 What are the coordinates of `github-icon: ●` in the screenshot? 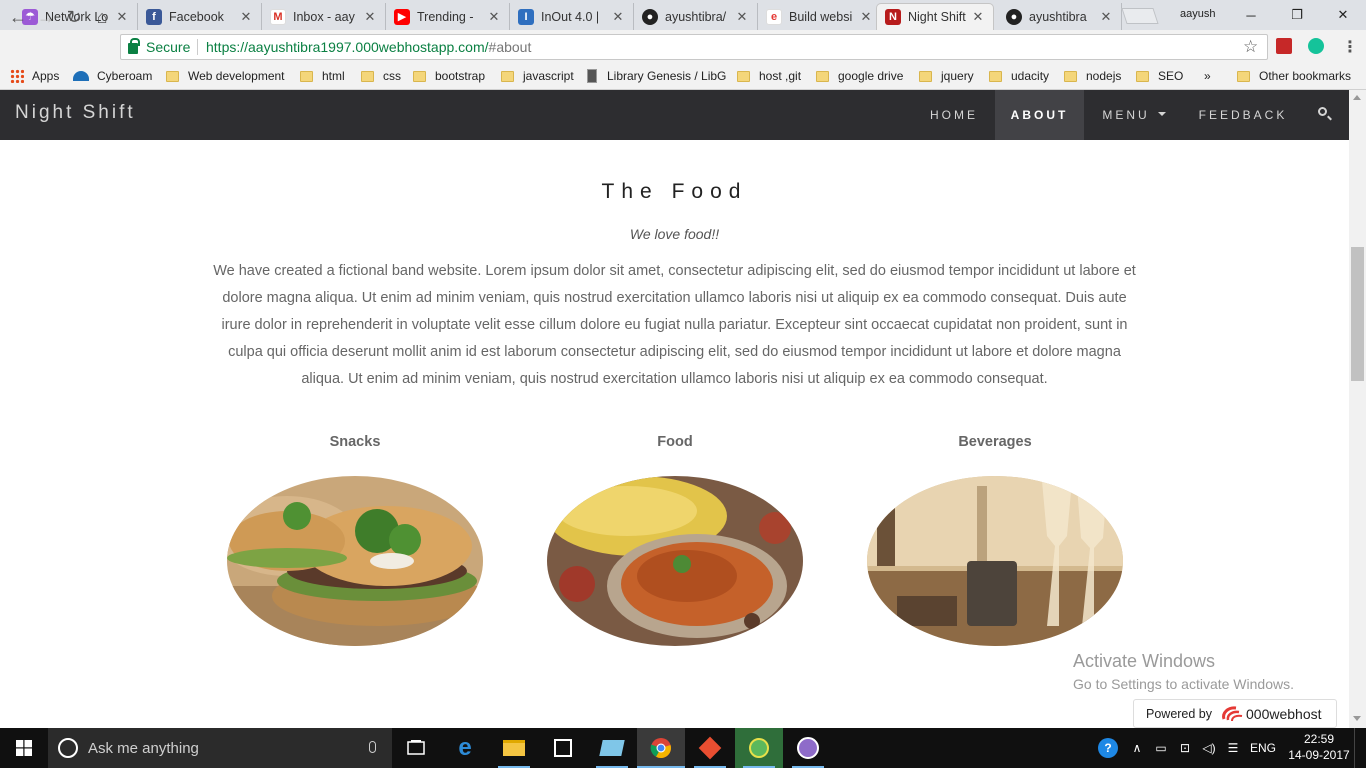 It's located at (1014, 16).